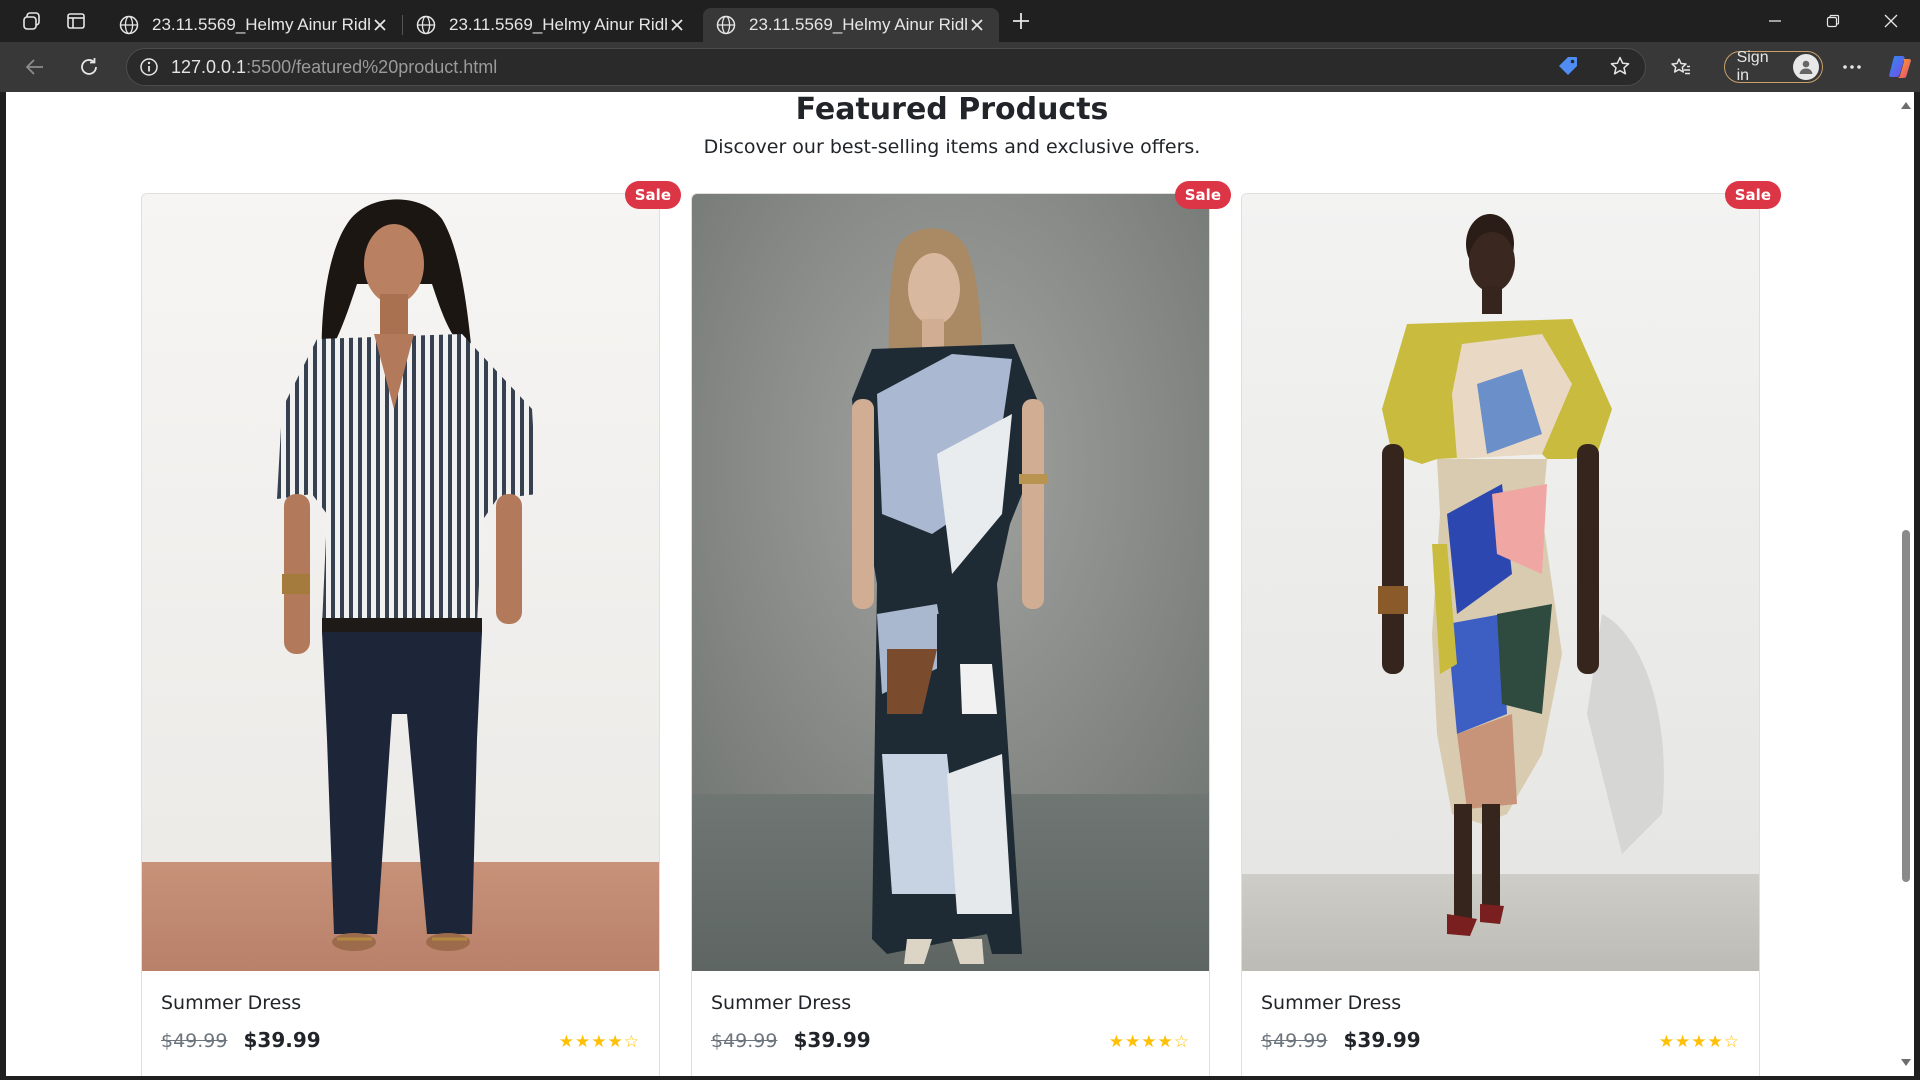 This screenshot has height=1080, width=1920. What do you see at coordinates (1620, 68) in the screenshot?
I see `favorite-star-icon` at bounding box center [1620, 68].